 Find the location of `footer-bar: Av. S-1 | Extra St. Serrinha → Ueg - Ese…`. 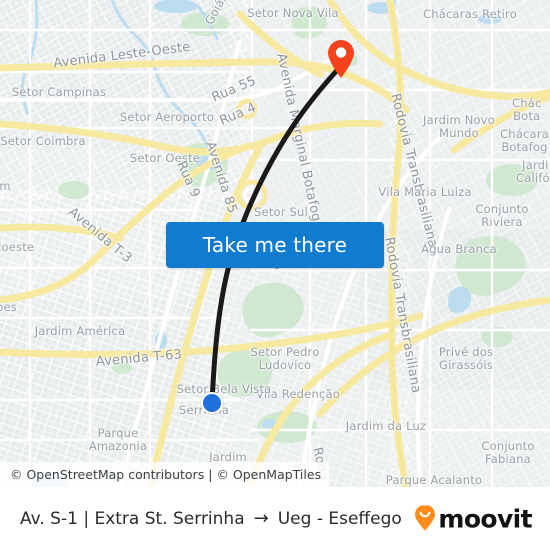

footer-bar: Av. S-1 | Extra St. Serrinha → Ueg - Ese… is located at coordinates (275, 518).